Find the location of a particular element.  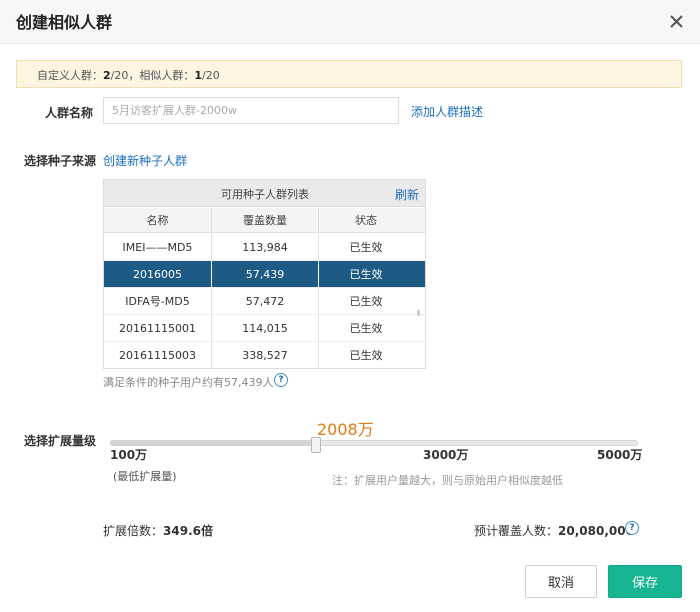

row-count: 57,472 is located at coordinates (264, 301).